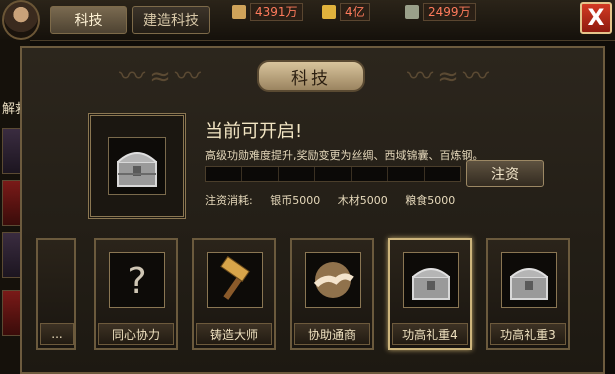  I want to click on dragon-ornament-left-icon: 〰≈〰, so click(162, 77).